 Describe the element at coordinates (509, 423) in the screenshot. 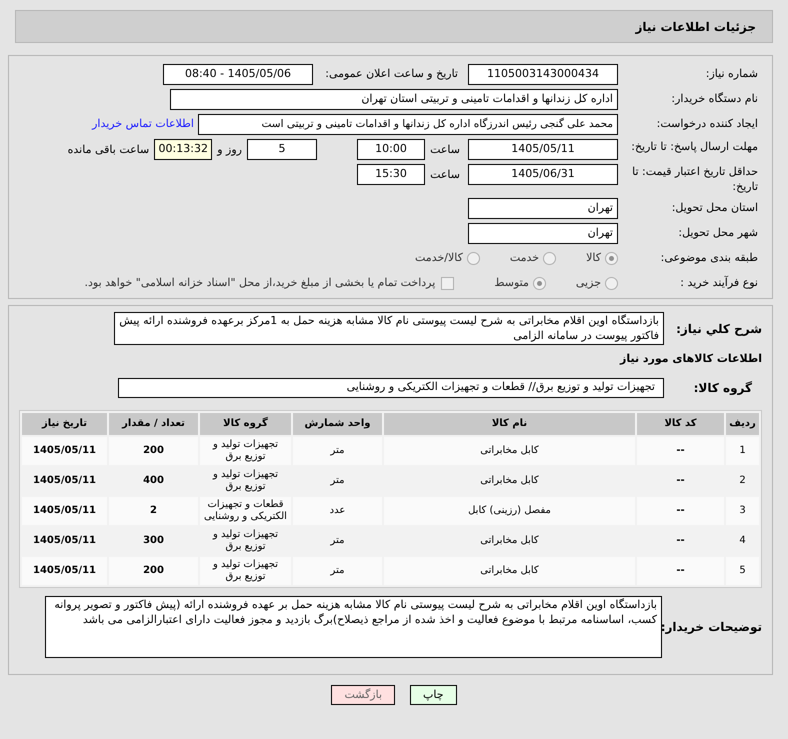

I see `column-header: نام کالا` at that location.